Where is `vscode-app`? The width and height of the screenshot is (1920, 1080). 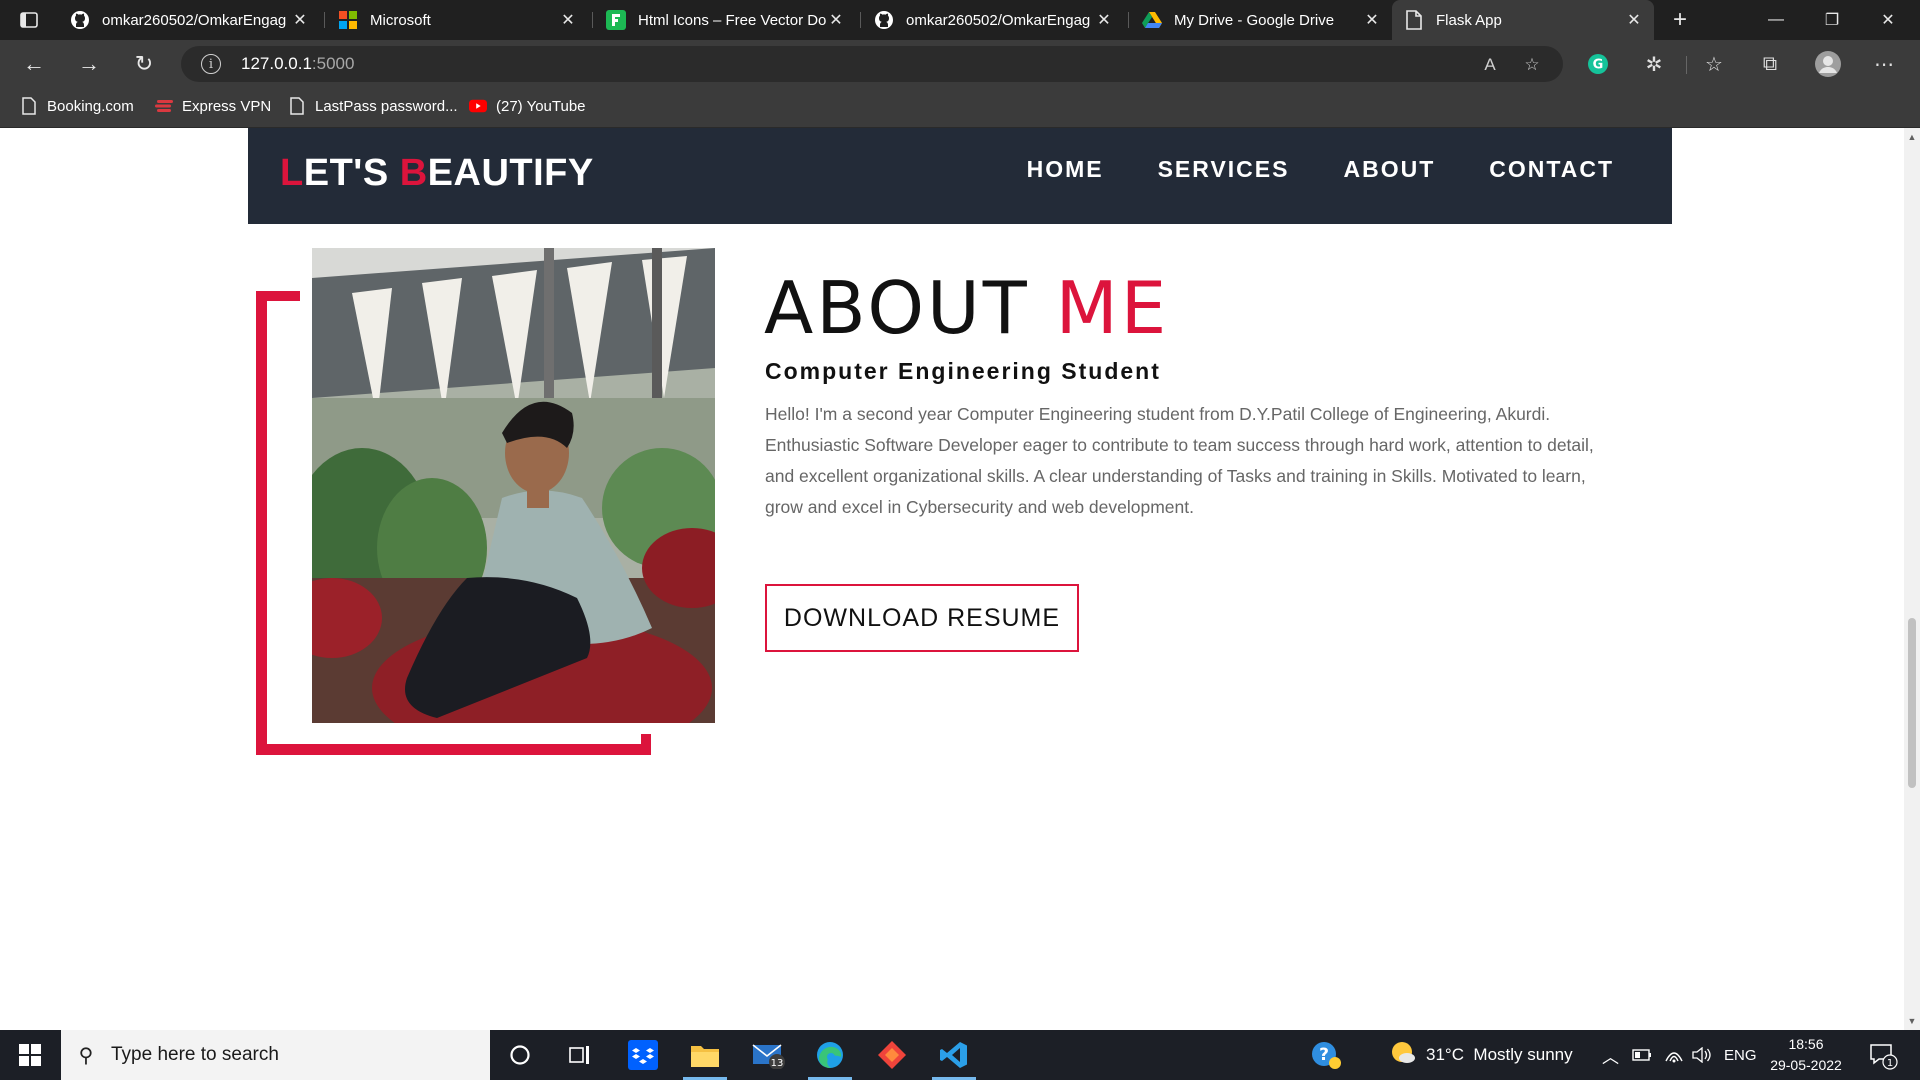
vscode-app is located at coordinates (954, 1055).